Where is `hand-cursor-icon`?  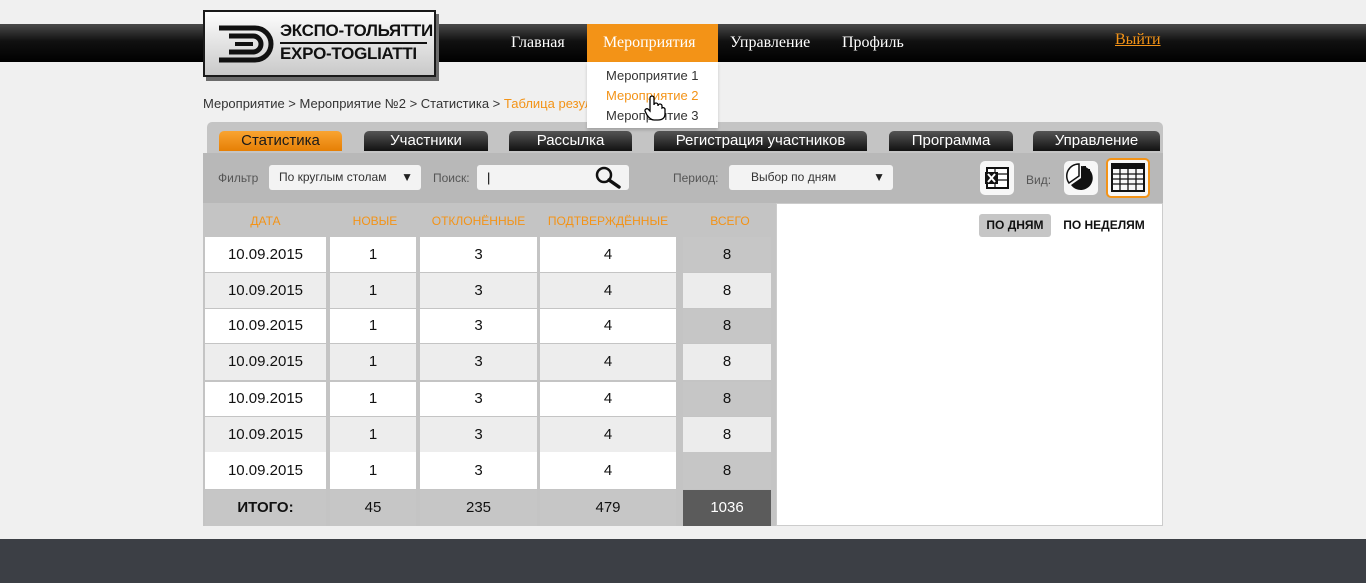 hand-cursor-icon is located at coordinates (655, 108).